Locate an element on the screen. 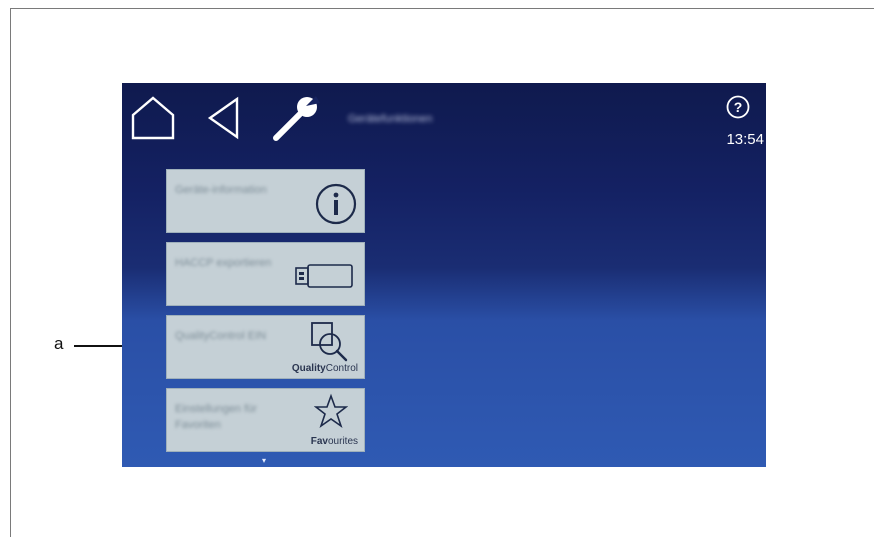  tile-label: Einstellungen für Favoriten is located at coordinates (216, 417).